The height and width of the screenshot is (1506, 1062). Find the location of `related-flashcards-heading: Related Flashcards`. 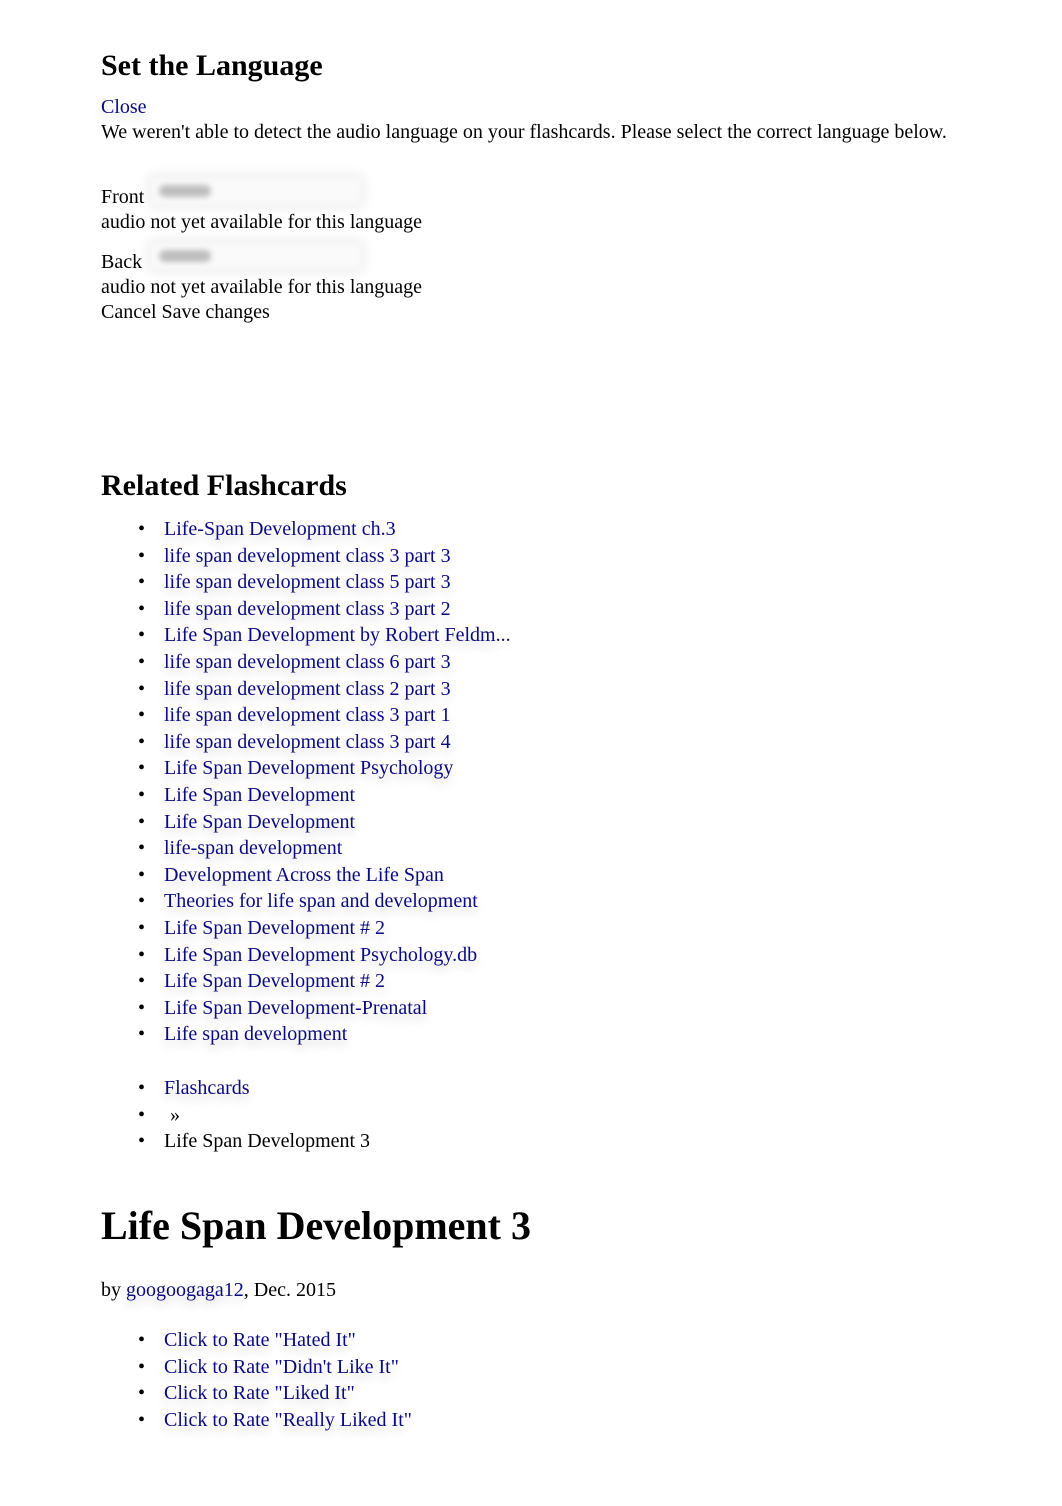

related-flashcards-heading: Related Flashcards is located at coordinates (224, 485).